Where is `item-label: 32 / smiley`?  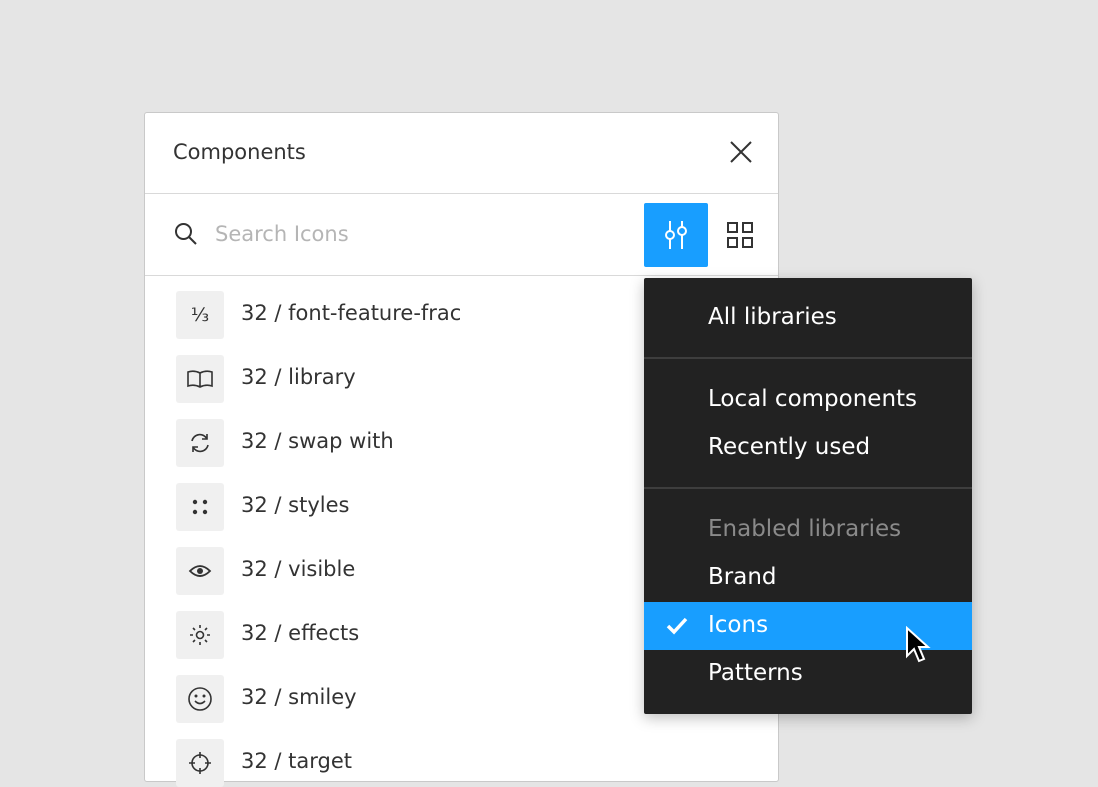 item-label: 32 / smiley is located at coordinates (299, 697).